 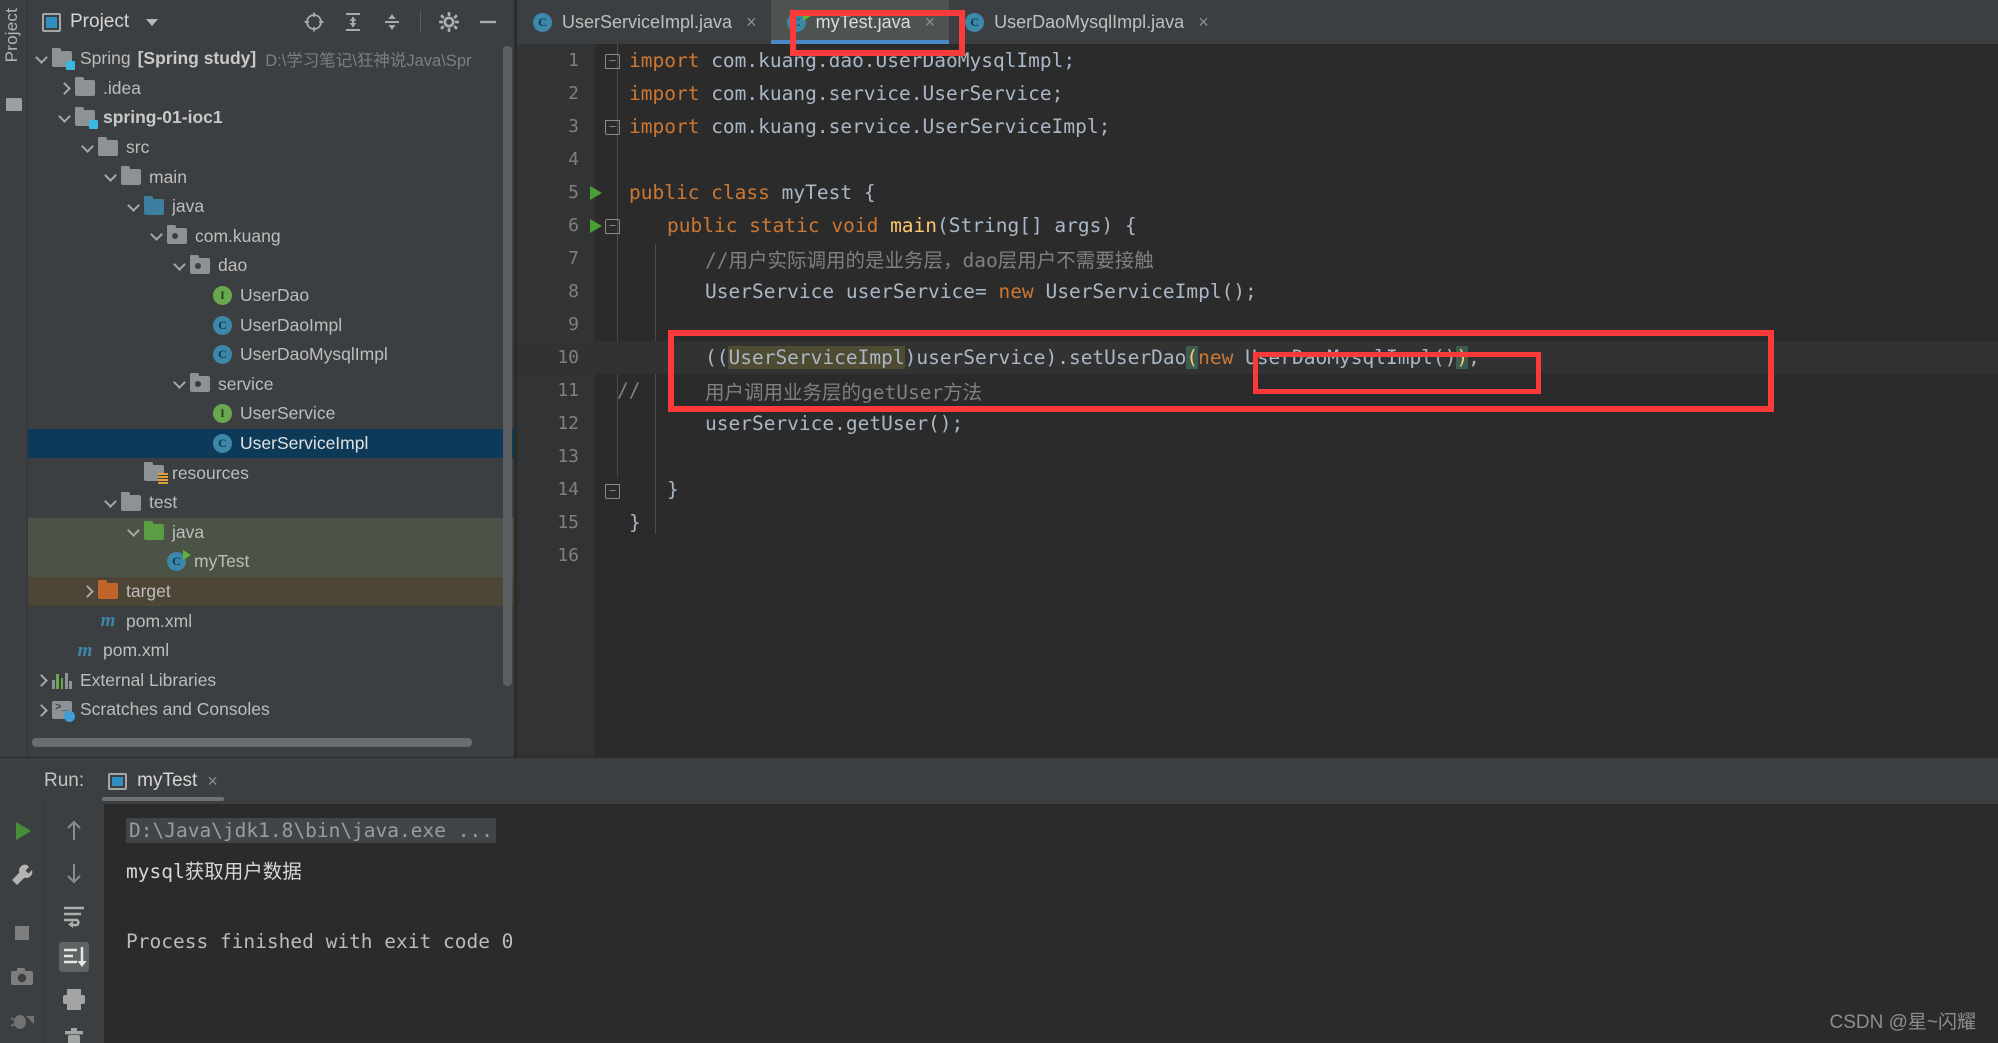 What do you see at coordinates (271, 680) in the screenshot?
I see `tree-item-external-libraries: External Libraries` at bounding box center [271, 680].